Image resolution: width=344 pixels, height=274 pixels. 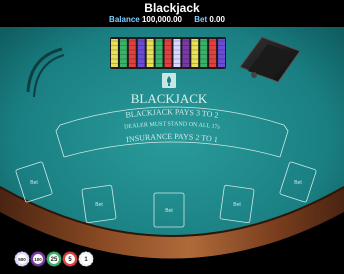 I want to click on bet-label: Bet, so click(x=201, y=19).